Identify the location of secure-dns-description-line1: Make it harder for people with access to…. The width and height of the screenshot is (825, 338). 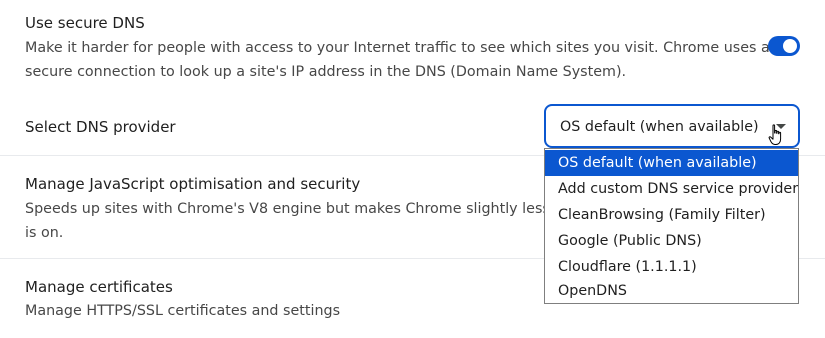
(397, 48).